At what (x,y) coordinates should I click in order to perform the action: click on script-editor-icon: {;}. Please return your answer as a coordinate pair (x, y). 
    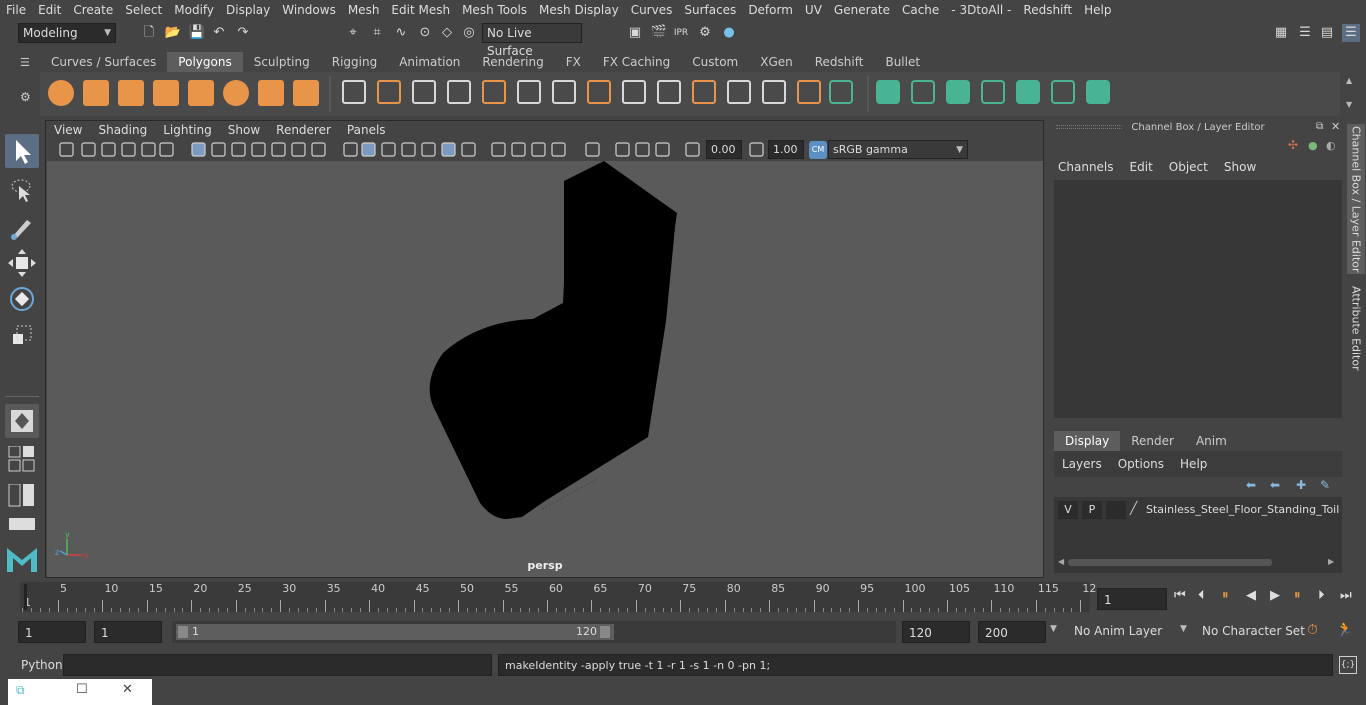
    Looking at the image, I should click on (1348, 665).